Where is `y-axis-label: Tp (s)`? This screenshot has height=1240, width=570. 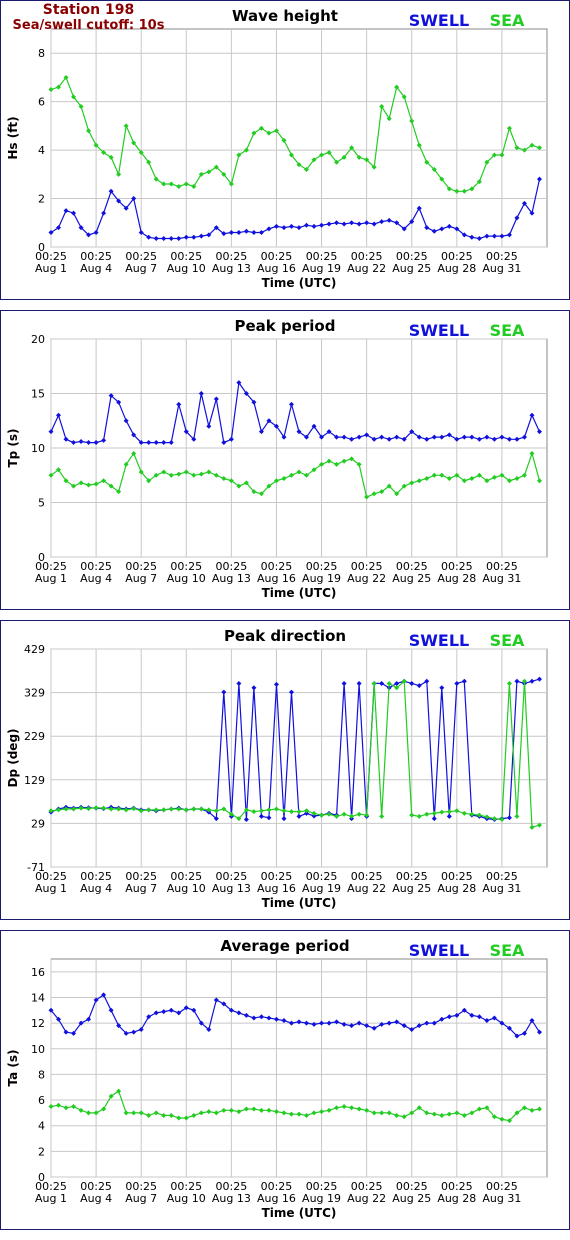 y-axis-label: Tp (s) is located at coordinates (13, 447).